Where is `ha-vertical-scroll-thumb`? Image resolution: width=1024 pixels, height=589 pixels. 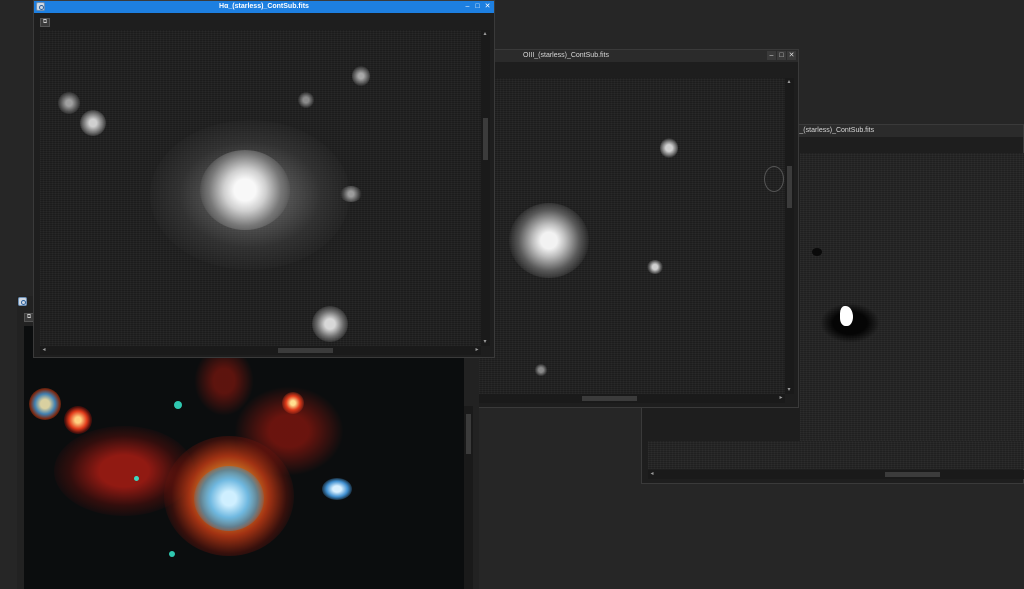
ha-vertical-scroll-thumb is located at coordinates (485, 139).